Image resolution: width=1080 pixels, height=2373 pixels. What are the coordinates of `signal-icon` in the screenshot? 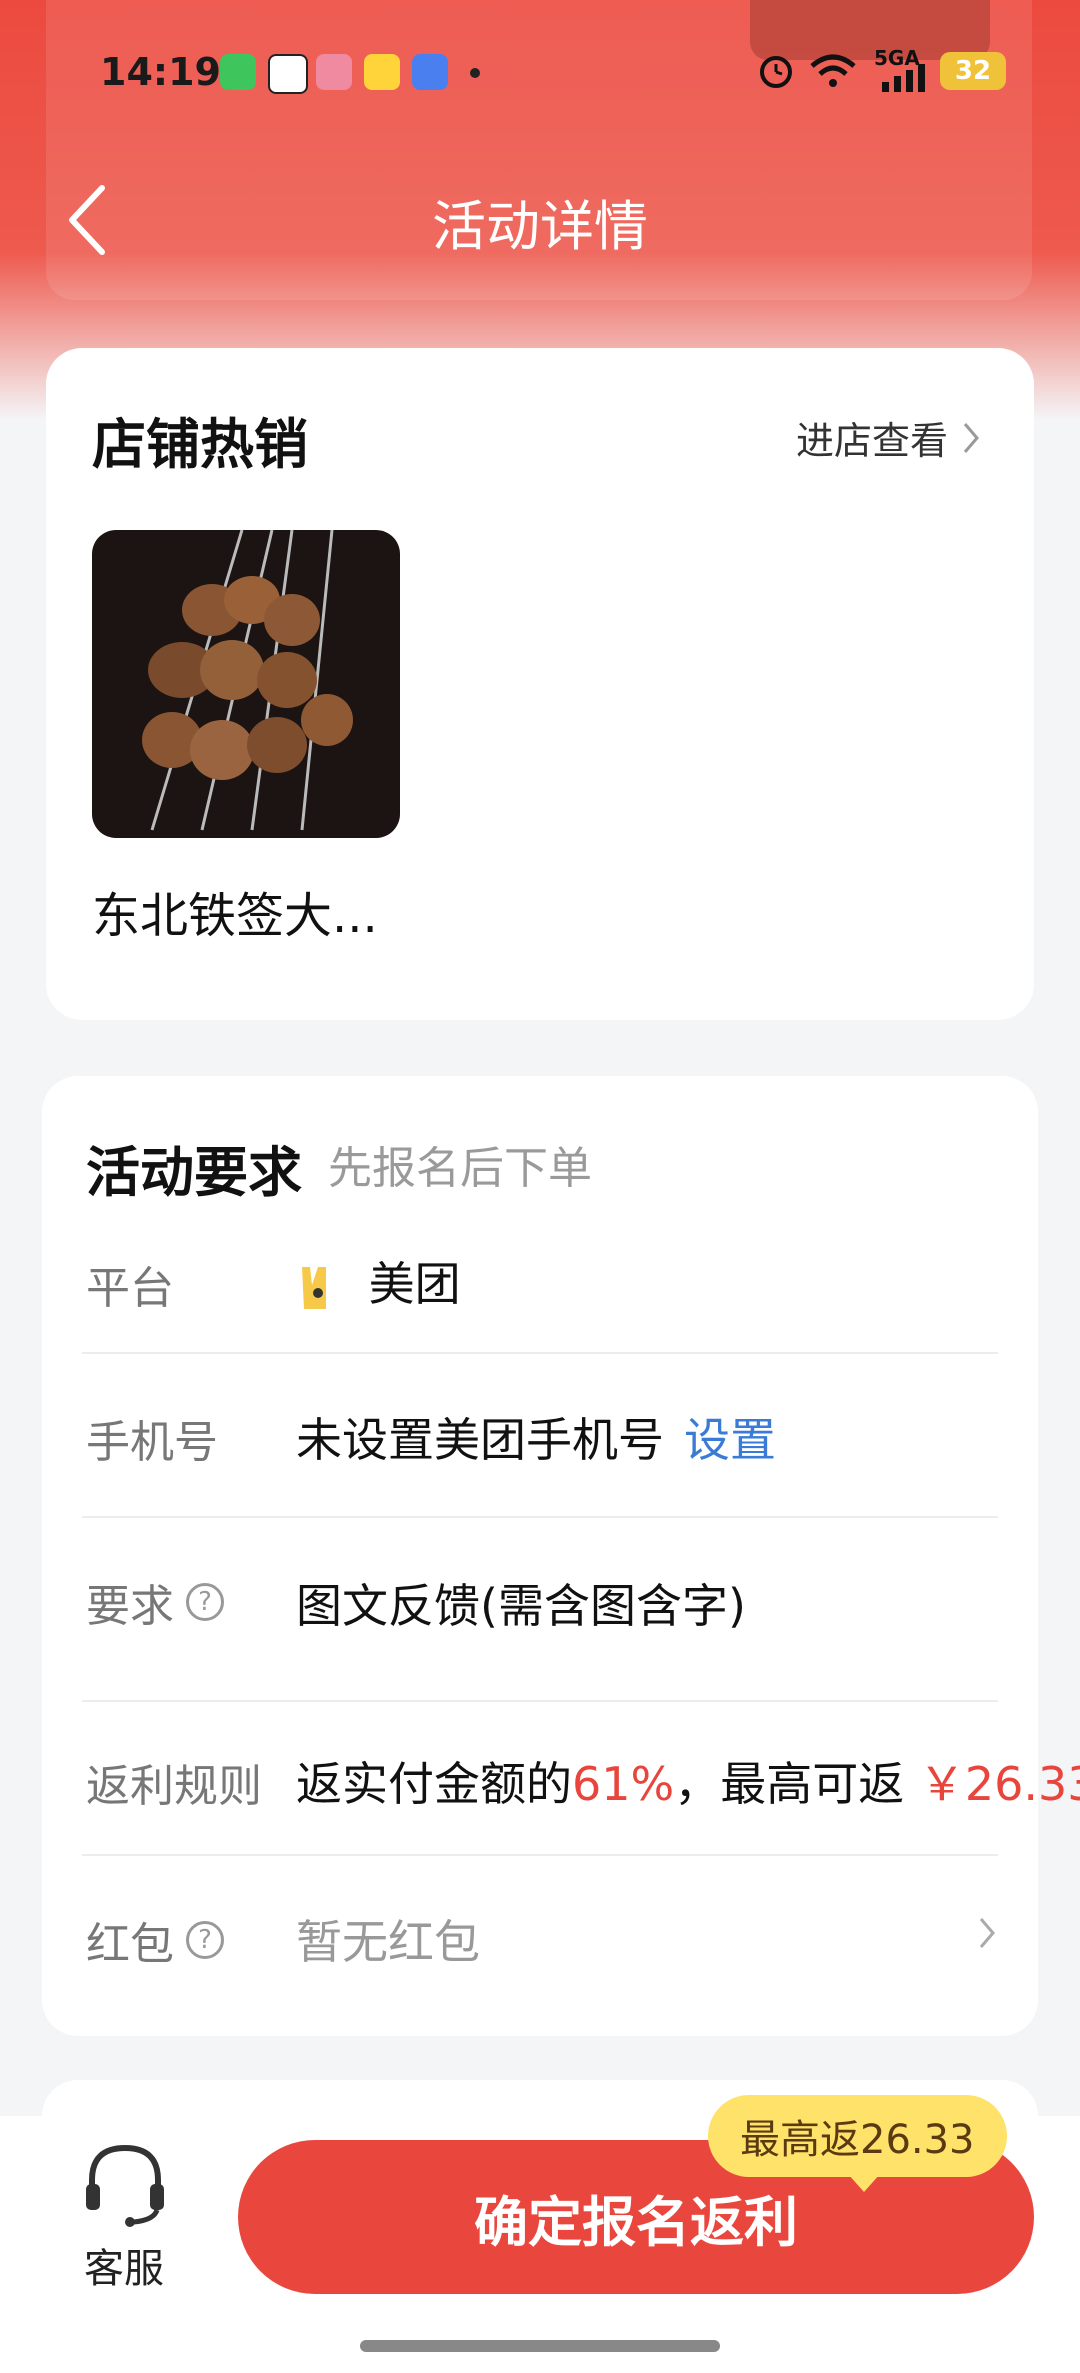 It's located at (903, 78).